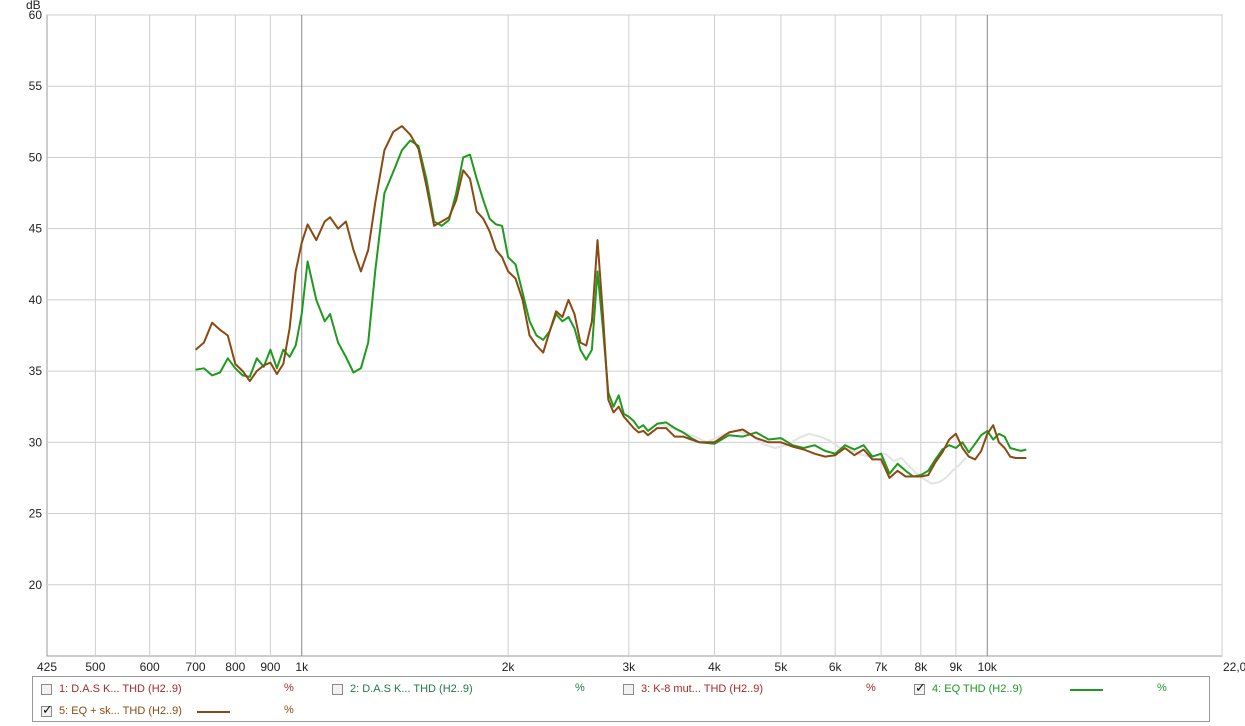  What do you see at coordinates (1162, 688) in the screenshot?
I see `legend-item-4-unit: %` at bounding box center [1162, 688].